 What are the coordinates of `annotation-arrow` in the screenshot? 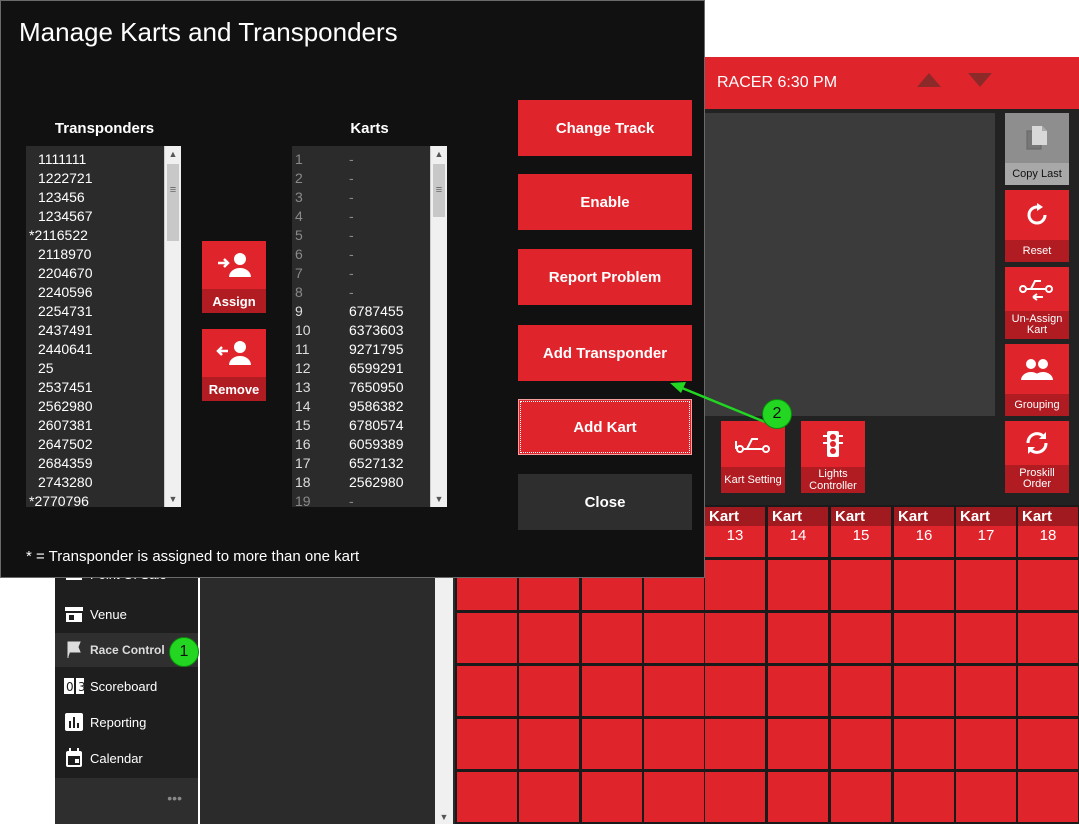 It's located at (718, 403).